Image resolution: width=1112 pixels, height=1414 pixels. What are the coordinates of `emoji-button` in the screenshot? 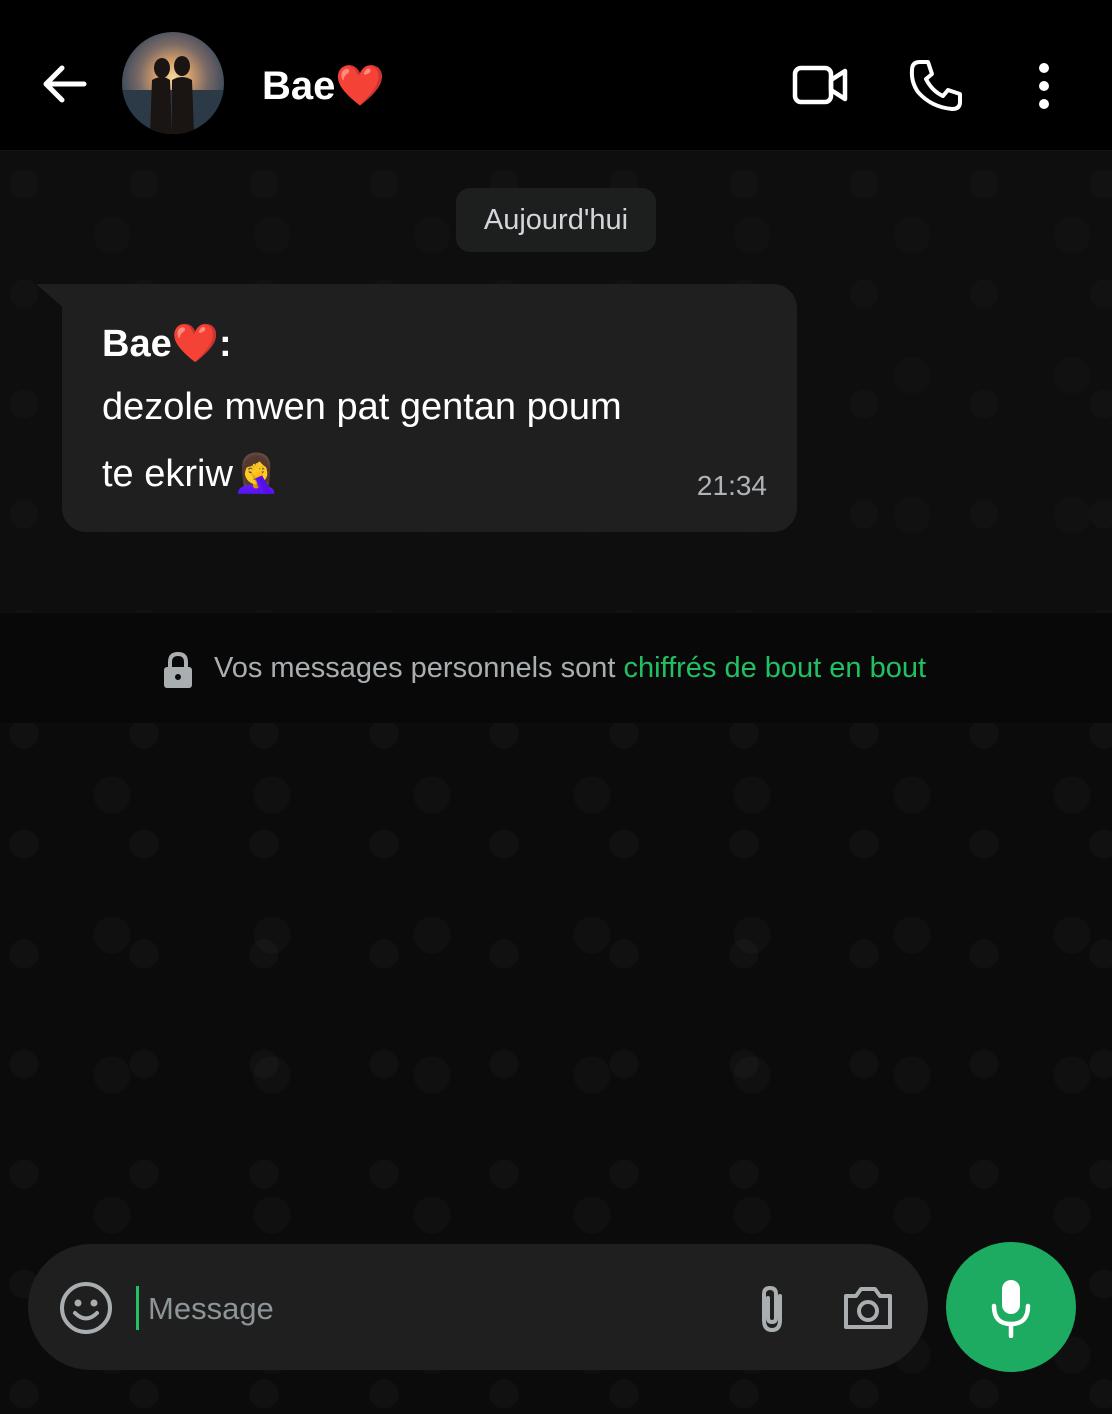 It's located at (86, 1308).